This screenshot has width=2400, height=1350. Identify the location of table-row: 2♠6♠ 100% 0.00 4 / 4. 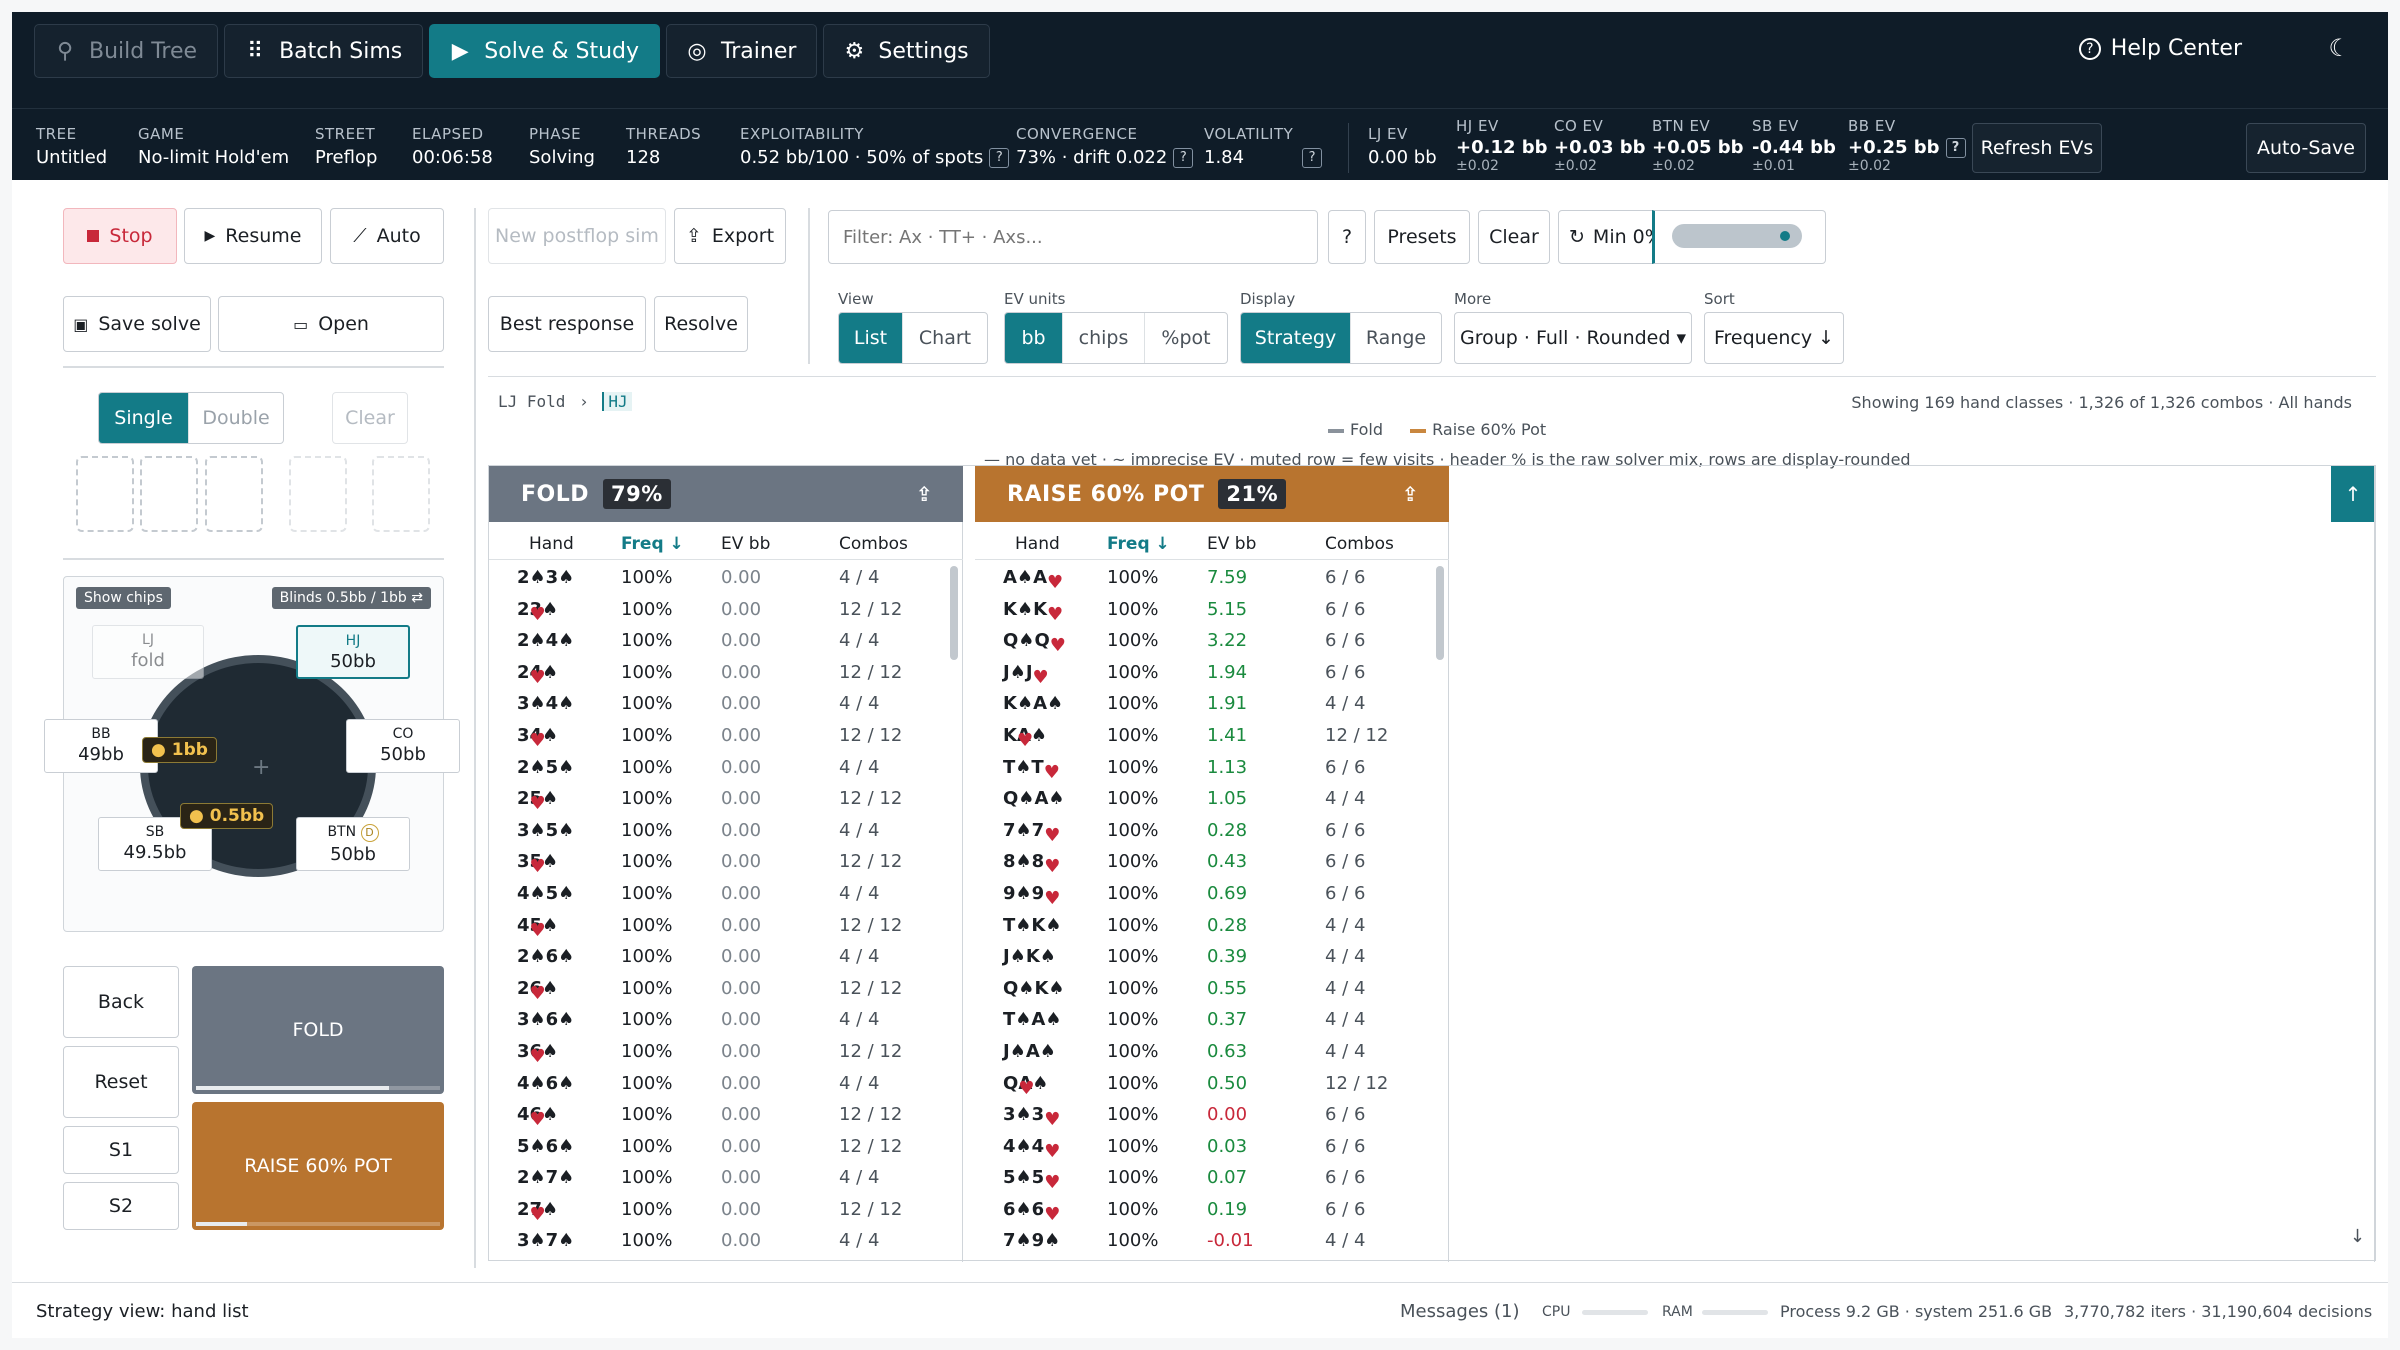
(719, 957).